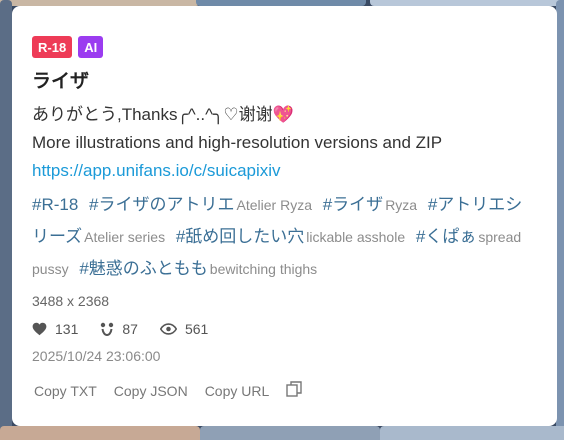 The image size is (564, 440). I want to click on tag-translation: Atelier series, so click(125, 237).